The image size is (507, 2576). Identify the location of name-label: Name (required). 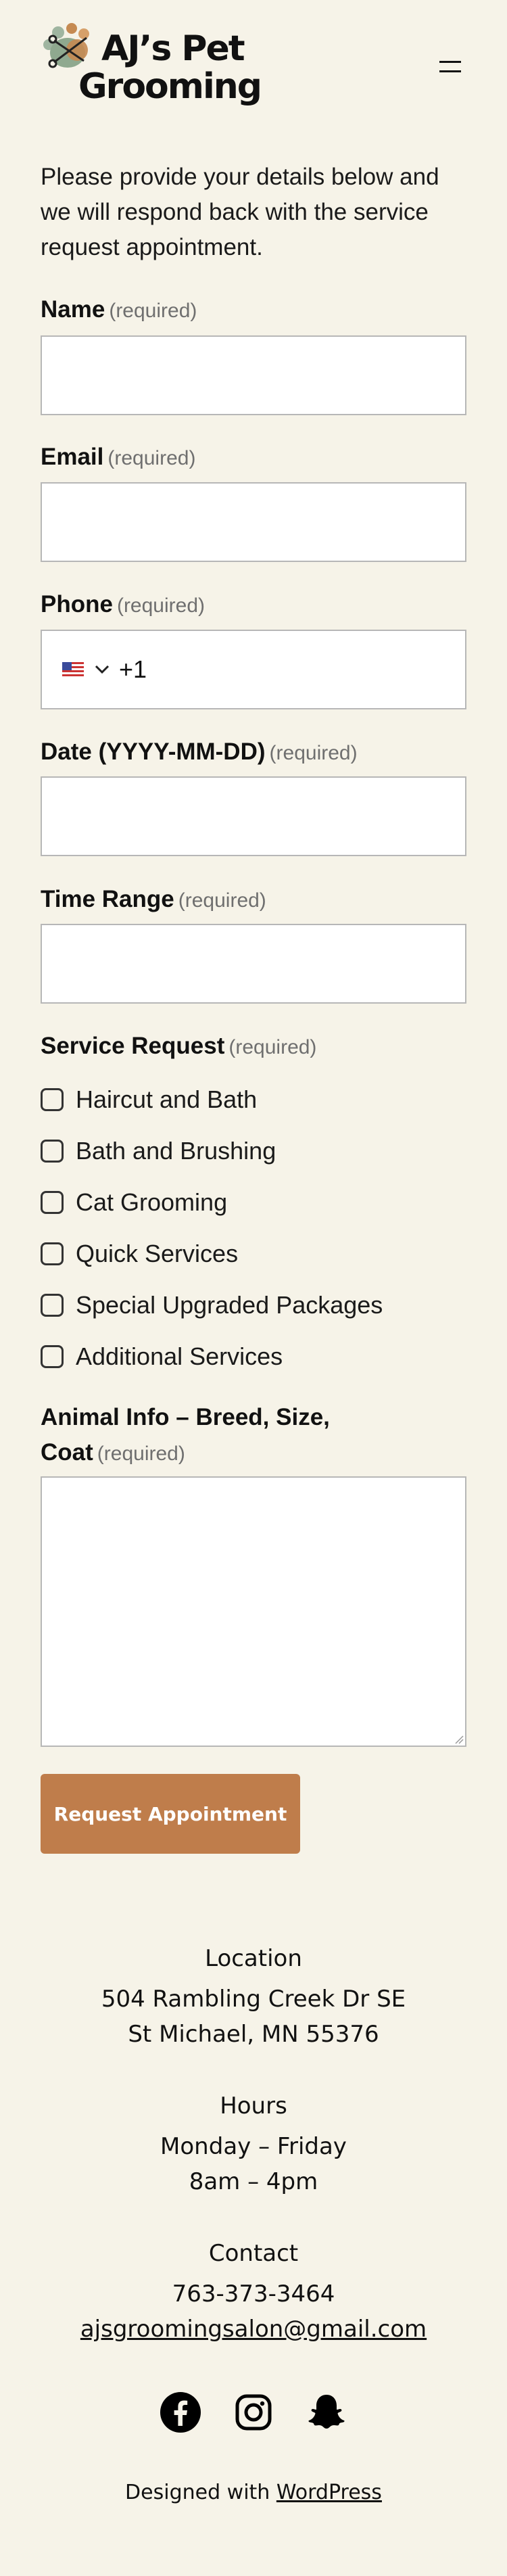
(119, 309).